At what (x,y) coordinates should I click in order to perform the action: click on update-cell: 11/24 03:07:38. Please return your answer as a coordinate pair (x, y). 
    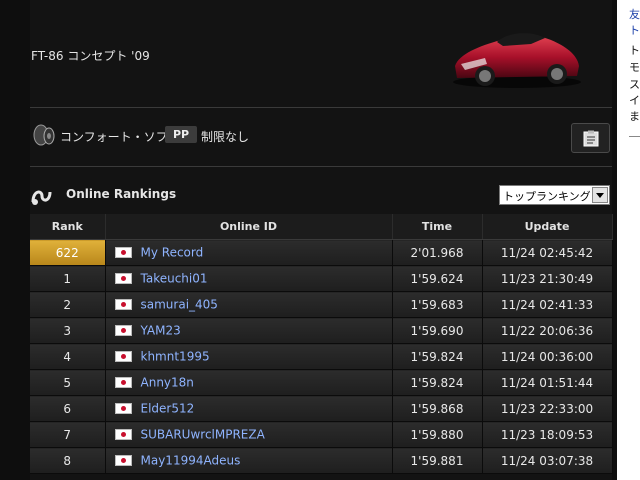
    Looking at the image, I should click on (547, 460).